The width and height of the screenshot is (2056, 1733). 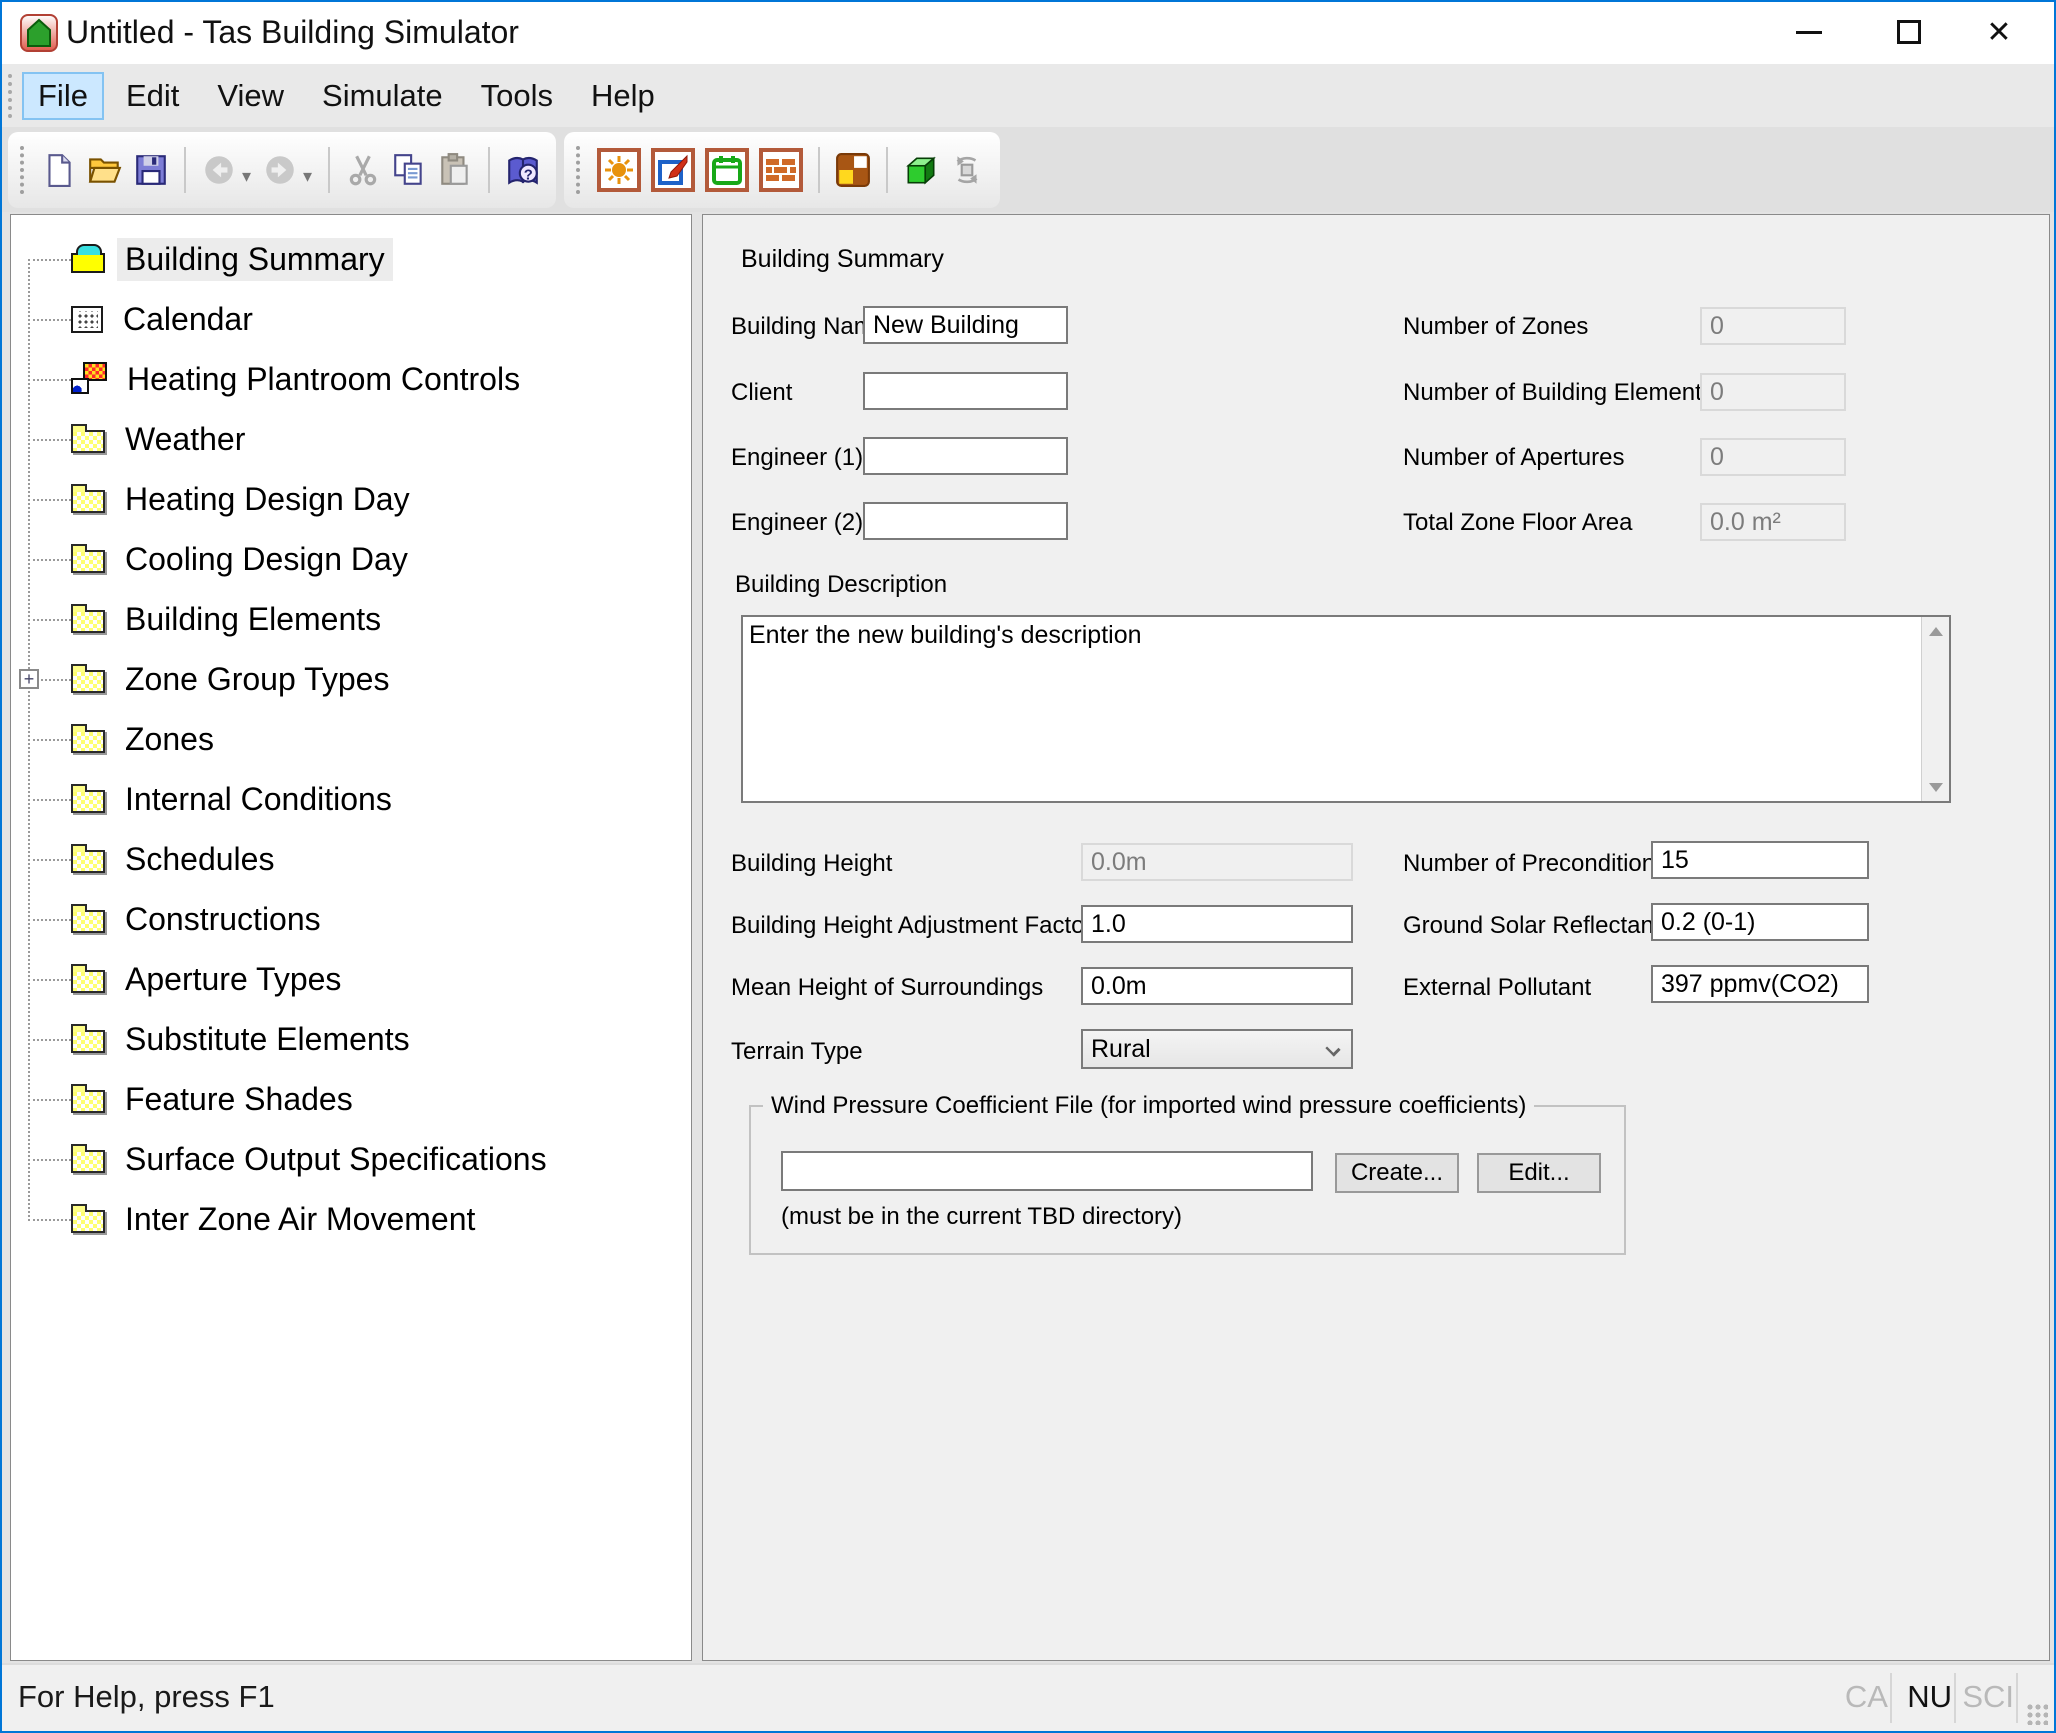 What do you see at coordinates (1773, 326) in the screenshot?
I see `num-zones-value` at bounding box center [1773, 326].